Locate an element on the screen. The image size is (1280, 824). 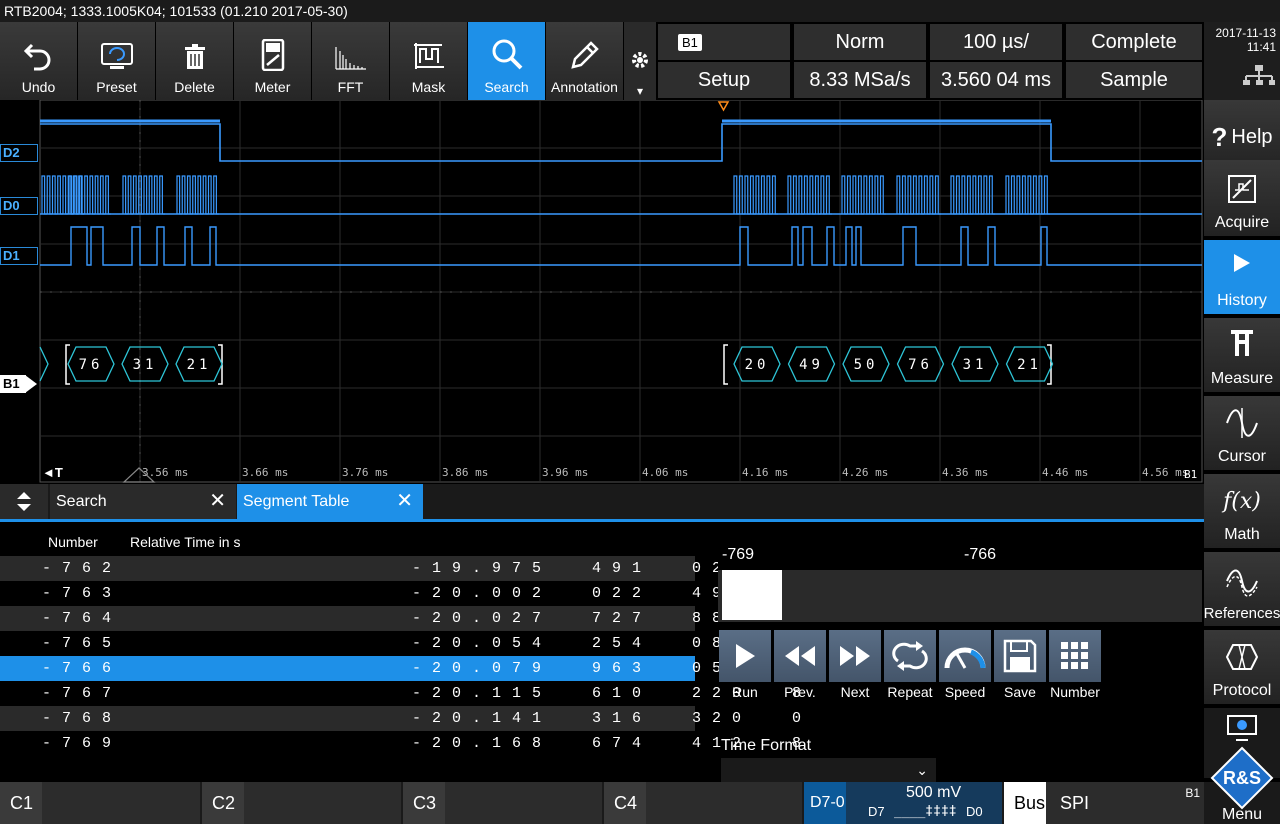
measure-button: Measure is located at coordinates (1242, 356).